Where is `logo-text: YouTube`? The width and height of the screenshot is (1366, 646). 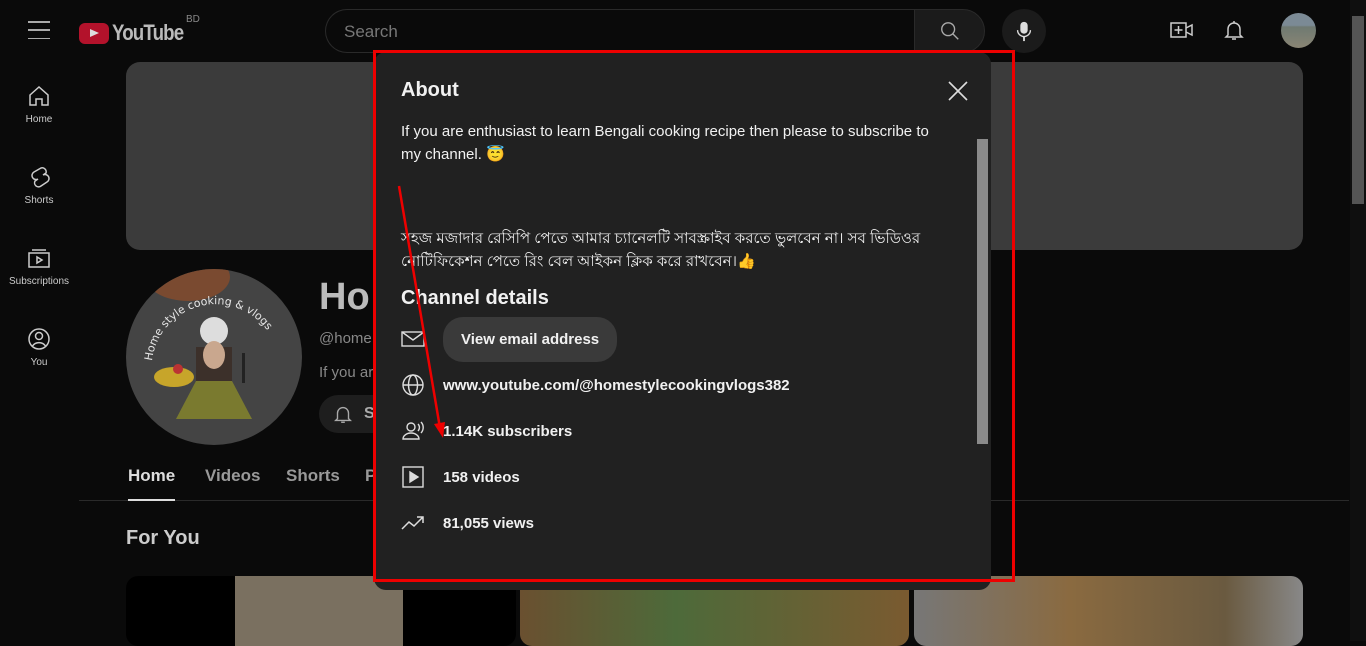
logo-text: YouTube is located at coordinates (148, 32).